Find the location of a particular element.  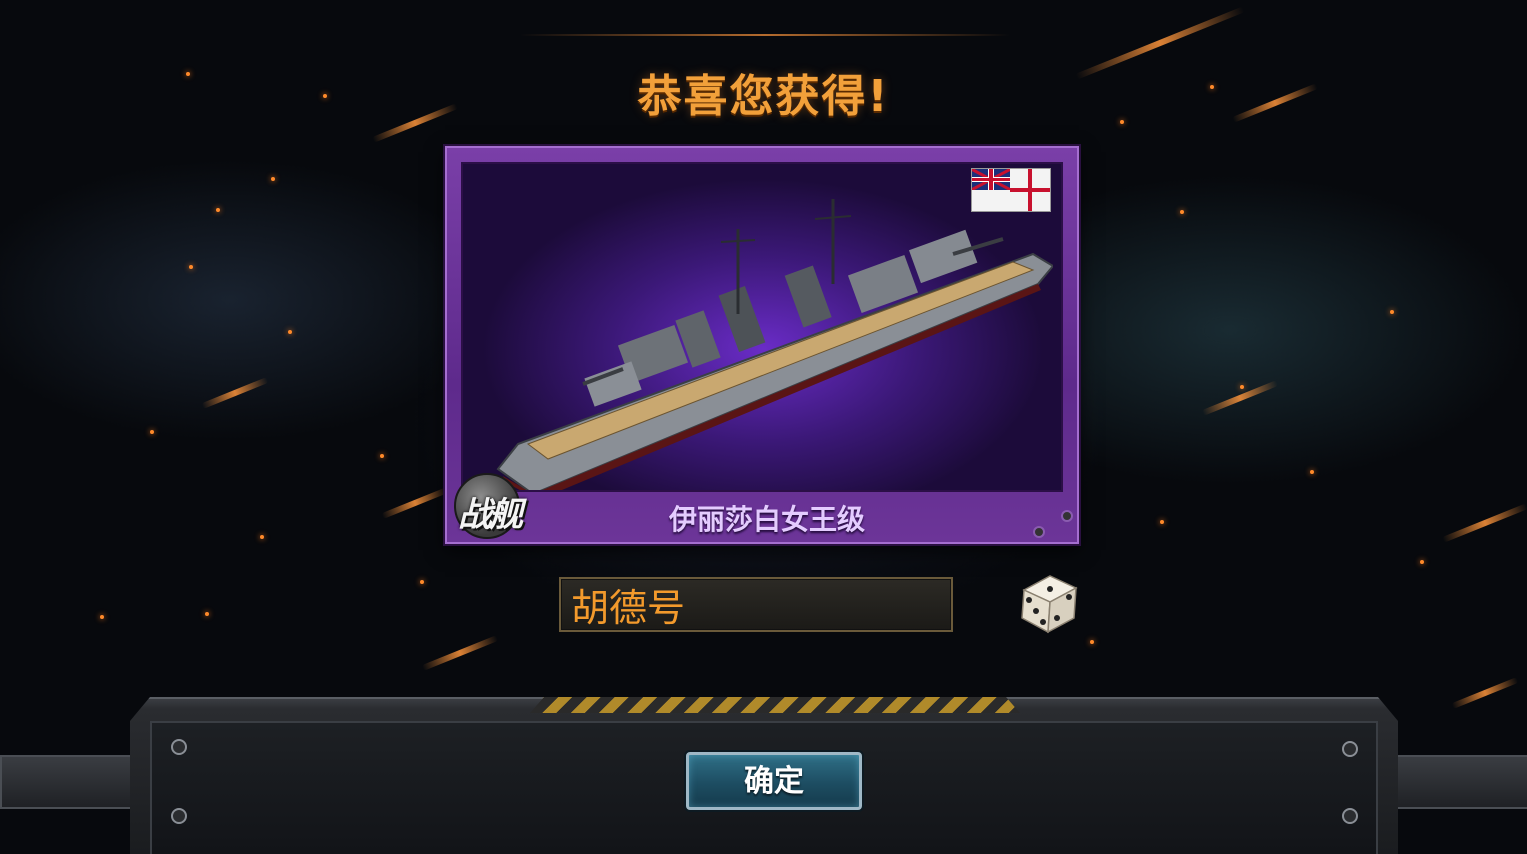

dice-icon is located at coordinates (1049, 603).